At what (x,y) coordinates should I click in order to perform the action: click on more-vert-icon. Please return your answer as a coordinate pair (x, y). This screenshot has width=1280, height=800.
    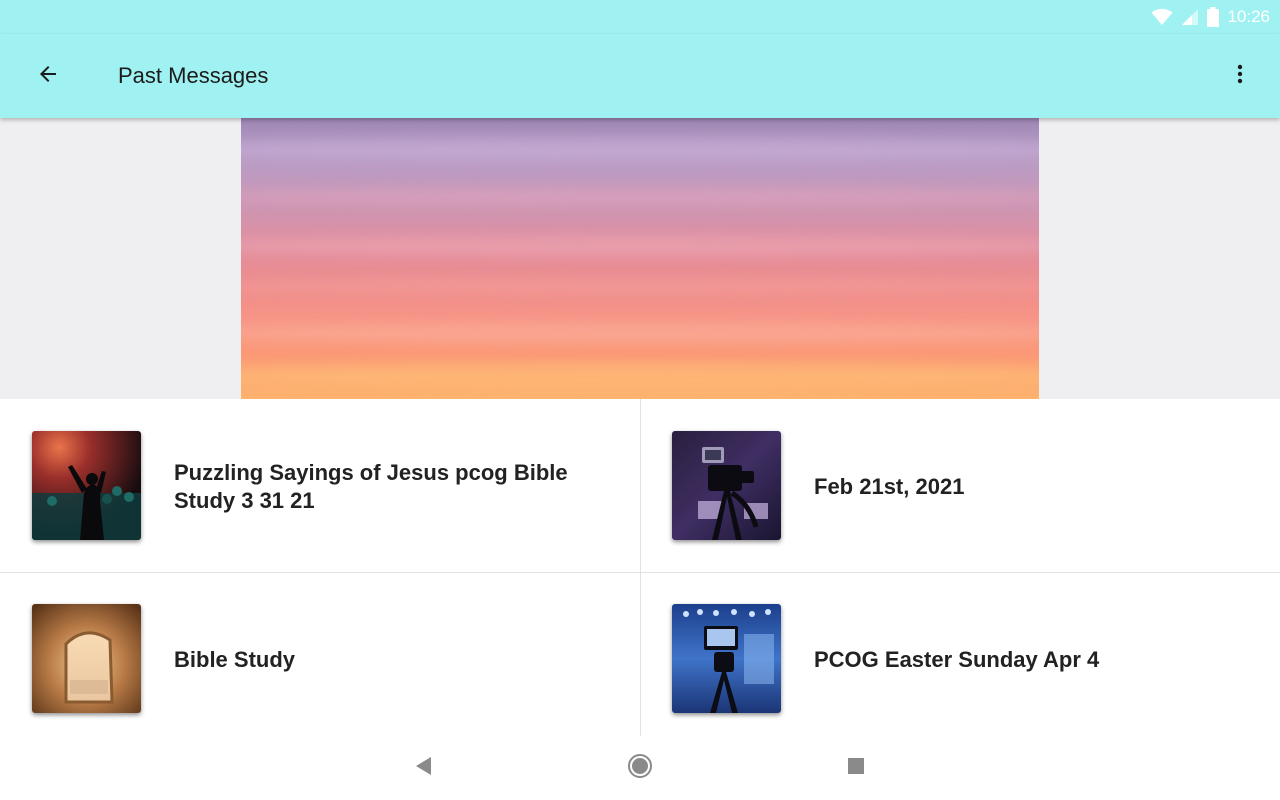
    Looking at the image, I should click on (1240, 76).